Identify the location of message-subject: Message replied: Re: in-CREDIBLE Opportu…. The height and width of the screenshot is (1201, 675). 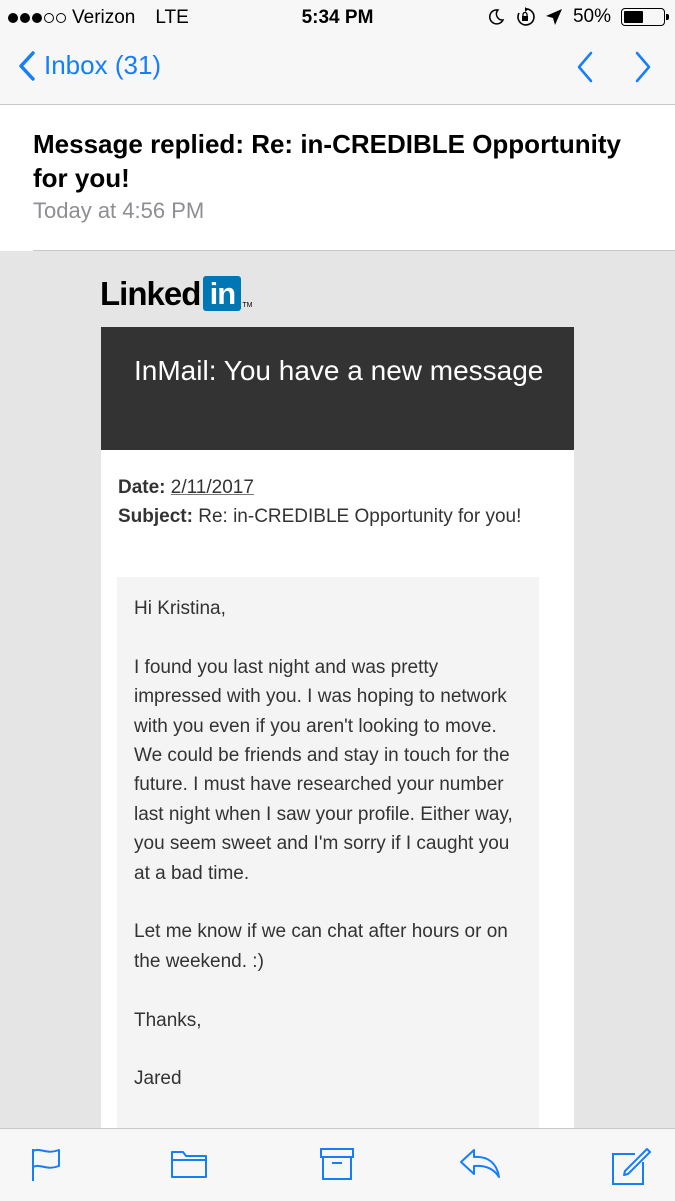
(327, 161).